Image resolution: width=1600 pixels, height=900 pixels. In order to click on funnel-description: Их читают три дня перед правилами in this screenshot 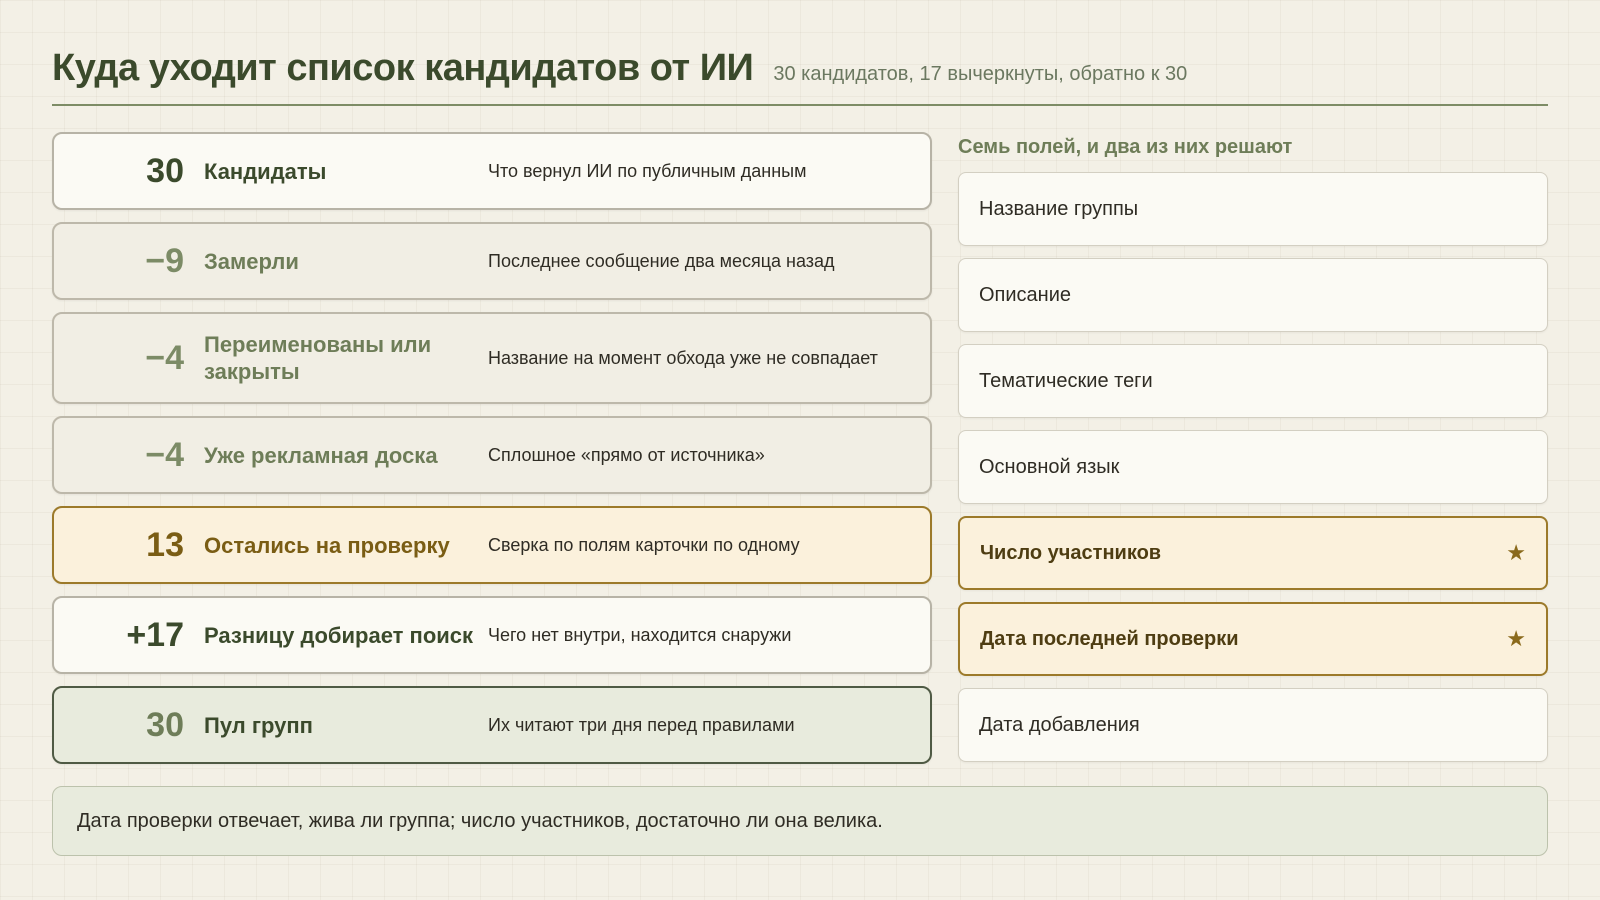, I will do `click(641, 724)`.